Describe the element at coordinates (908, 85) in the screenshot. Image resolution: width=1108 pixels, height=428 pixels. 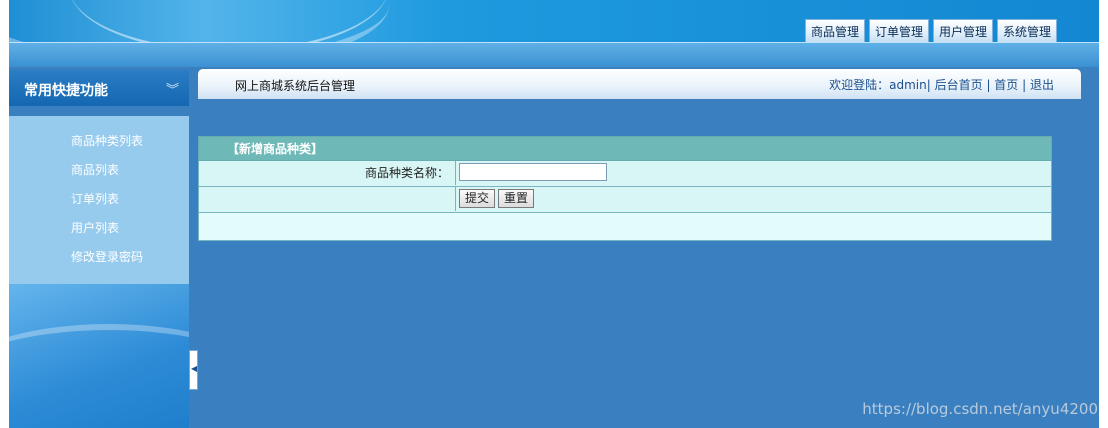
I see `username-link: admin` at that location.